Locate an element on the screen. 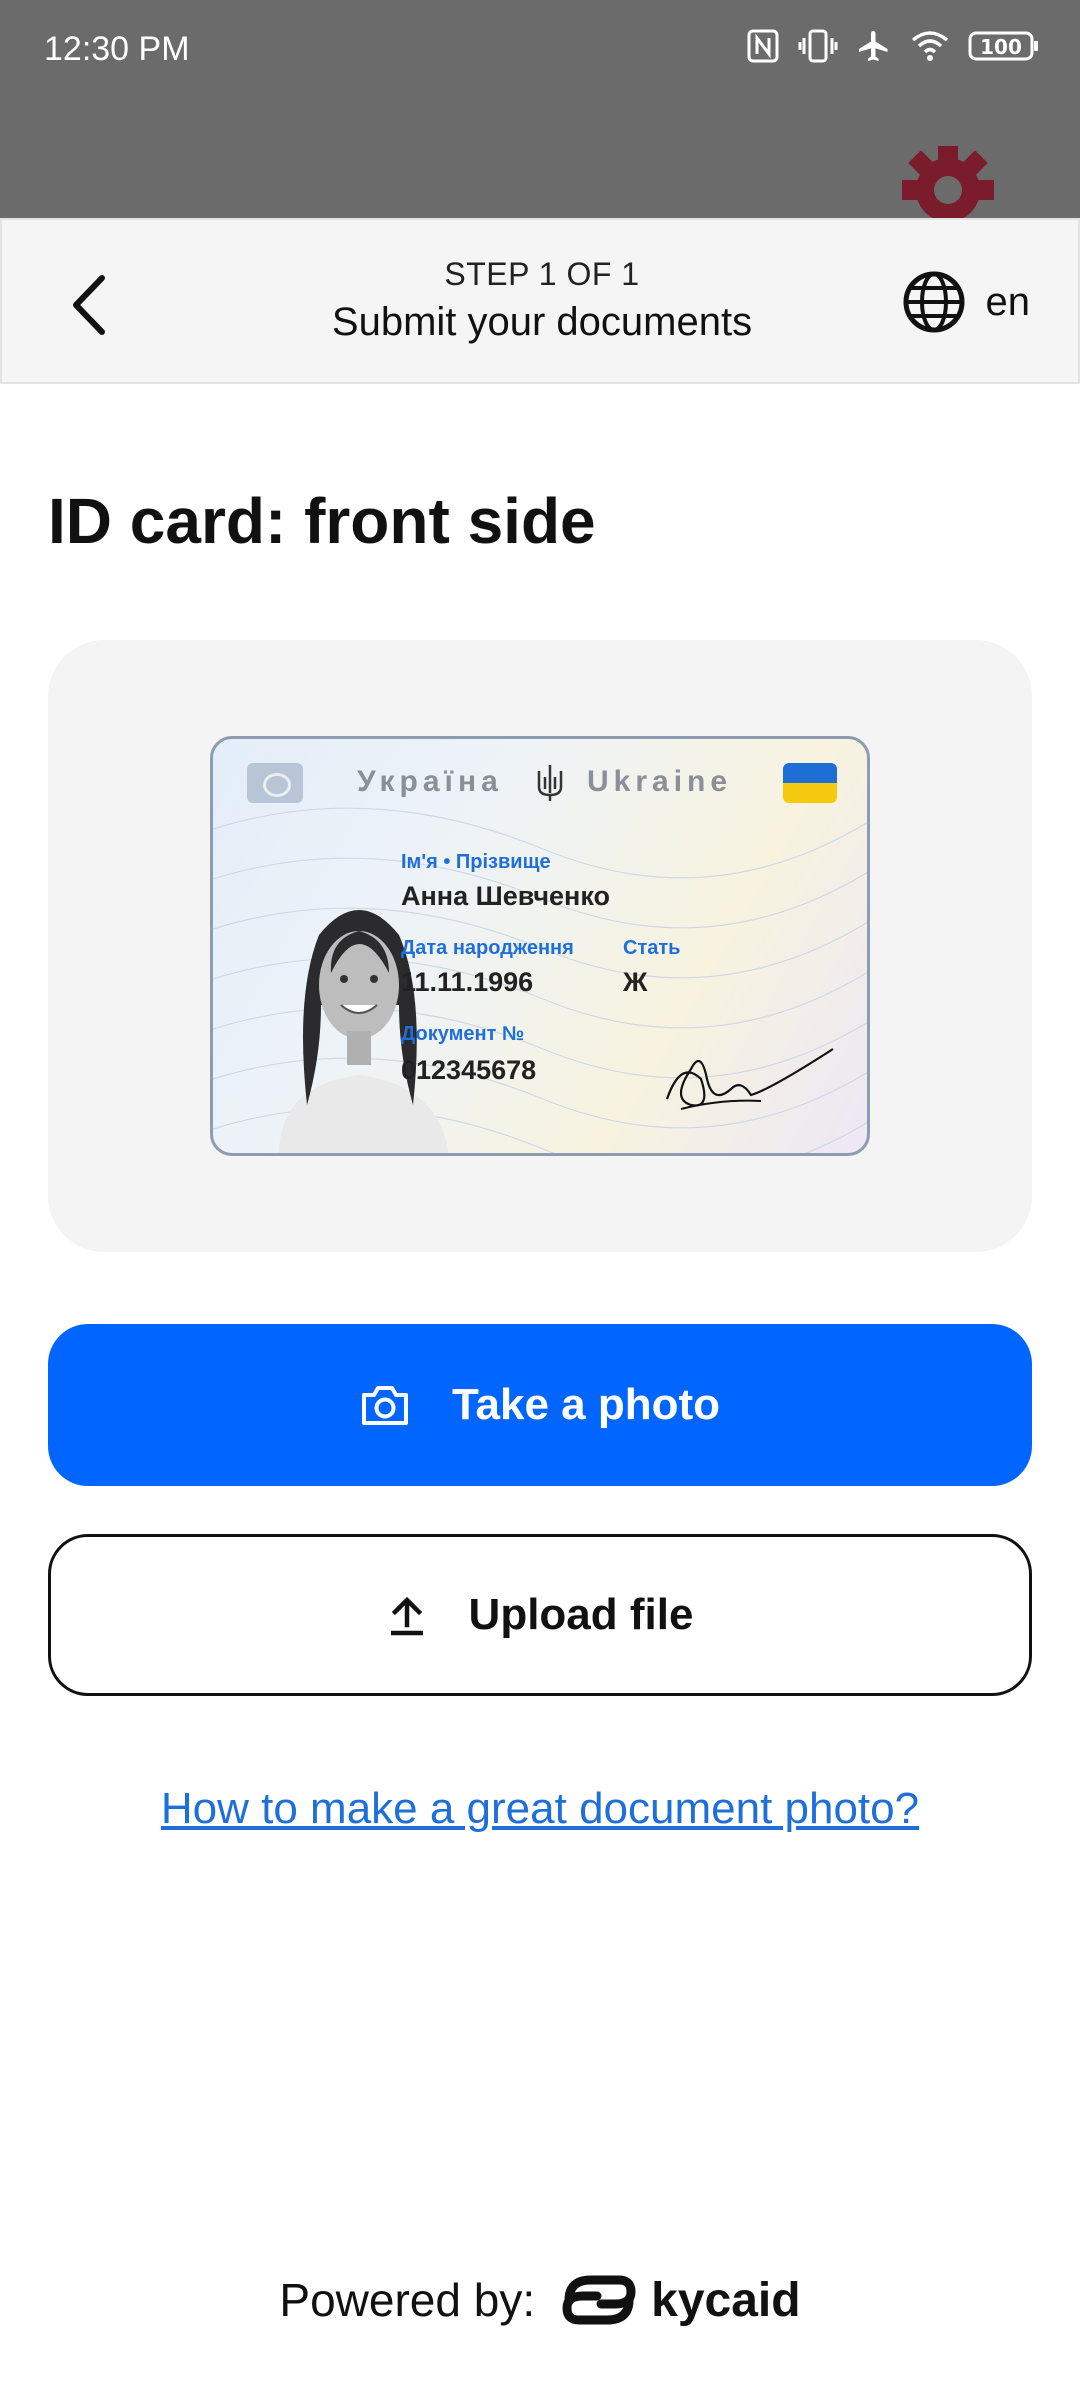 Image resolution: width=1080 pixels, height=2408 pixels. brand-logo: kycaid is located at coordinates (681, 2300).